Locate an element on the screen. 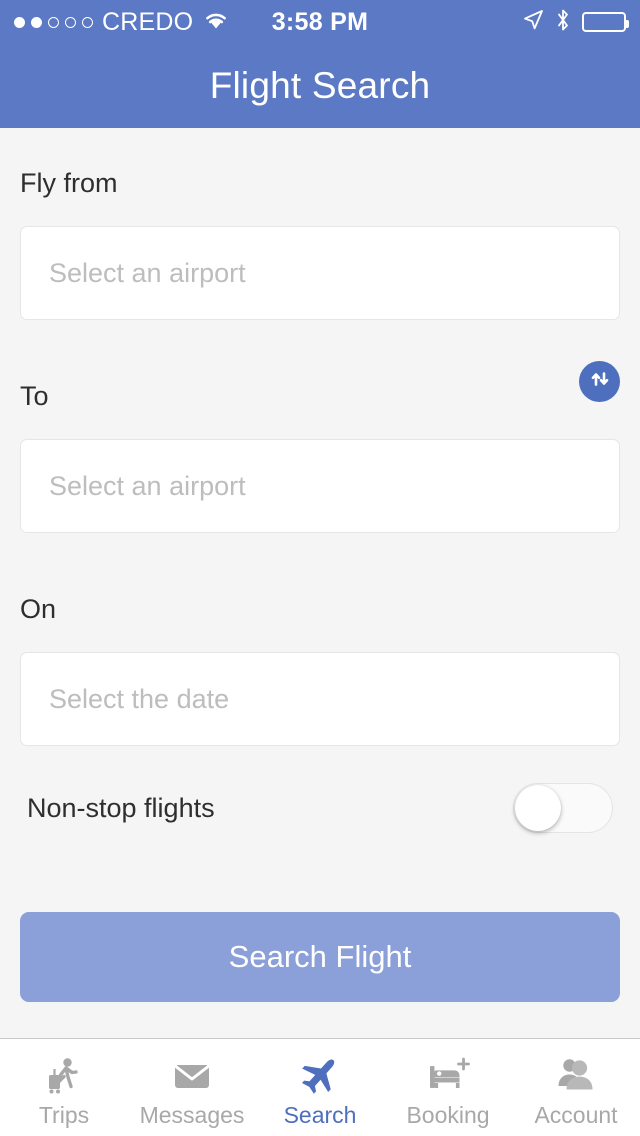  location-arrow-icon is located at coordinates (533, 22).